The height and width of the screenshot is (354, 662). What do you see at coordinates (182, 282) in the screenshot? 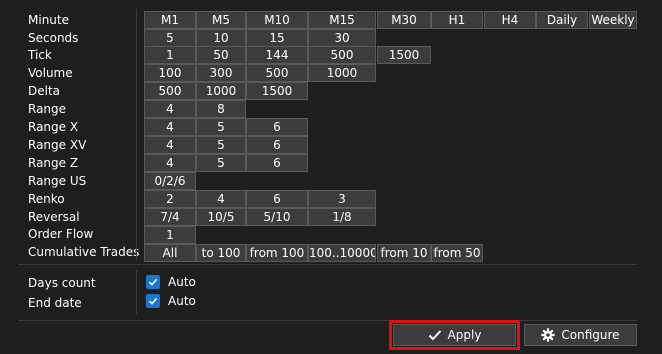
I see `days-count-auto-label: Auto` at bounding box center [182, 282].